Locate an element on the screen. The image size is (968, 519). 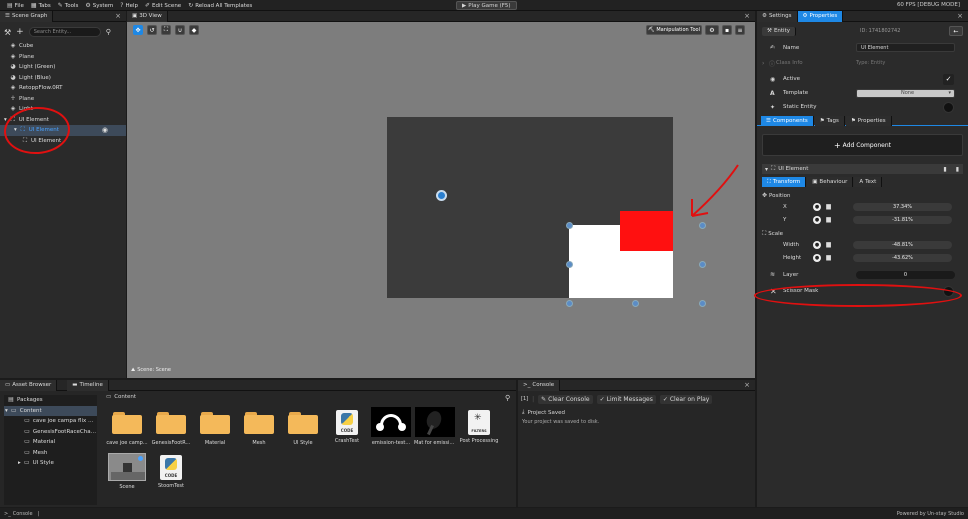
x-lock-icon: ▆ is located at coordinates (828, 207).